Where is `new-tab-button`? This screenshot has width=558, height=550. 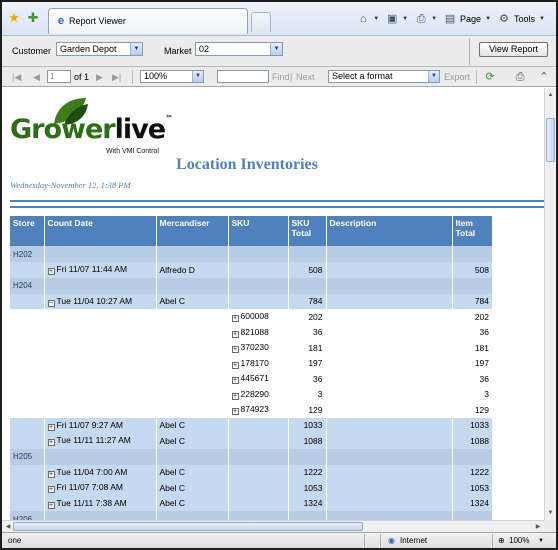
new-tab-button is located at coordinates (261, 22).